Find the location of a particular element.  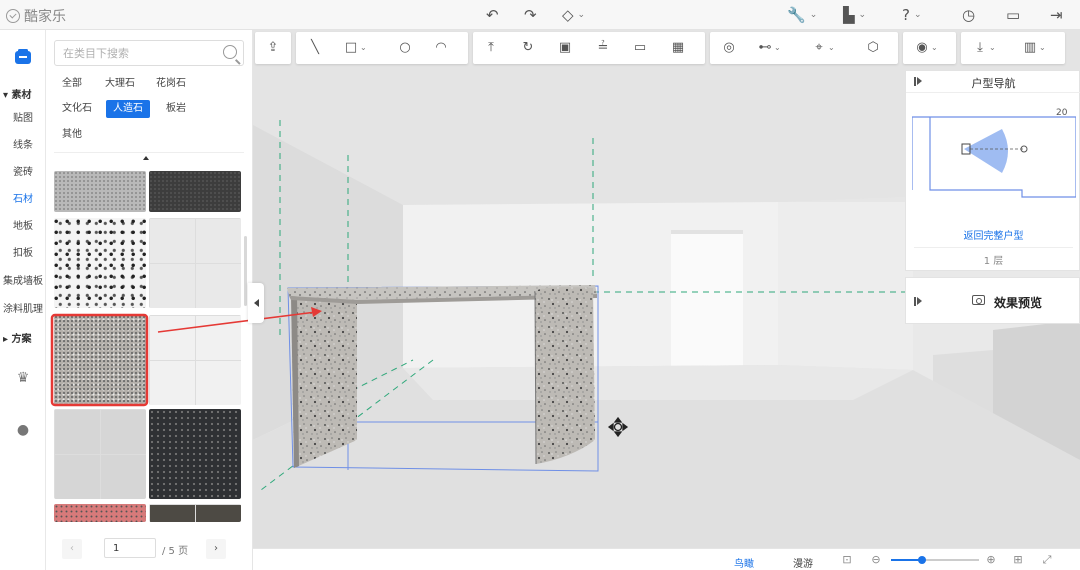

rail-item-paint: 涂料肌理 is located at coordinates (23, 307).